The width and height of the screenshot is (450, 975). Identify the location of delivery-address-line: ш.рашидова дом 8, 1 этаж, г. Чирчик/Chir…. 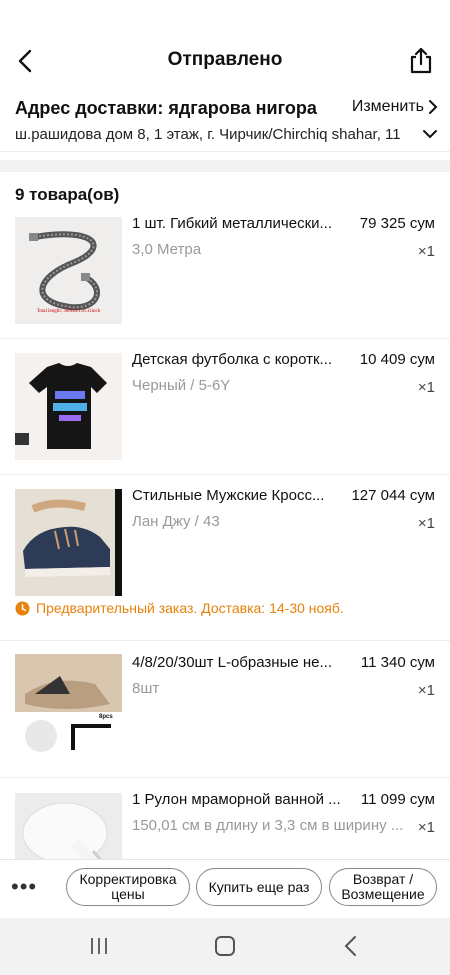
(208, 134).